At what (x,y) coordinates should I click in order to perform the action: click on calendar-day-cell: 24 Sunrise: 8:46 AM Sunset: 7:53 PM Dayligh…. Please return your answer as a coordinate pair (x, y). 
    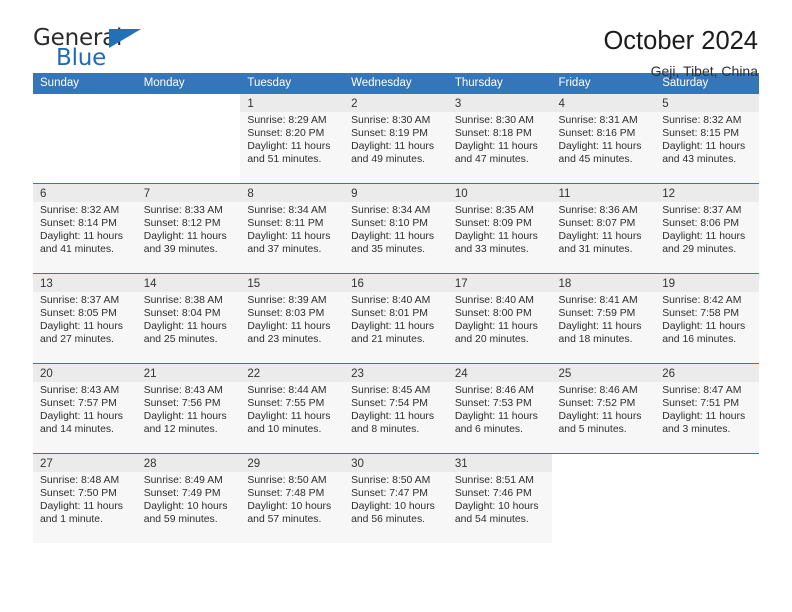
    Looking at the image, I should click on (499, 408).